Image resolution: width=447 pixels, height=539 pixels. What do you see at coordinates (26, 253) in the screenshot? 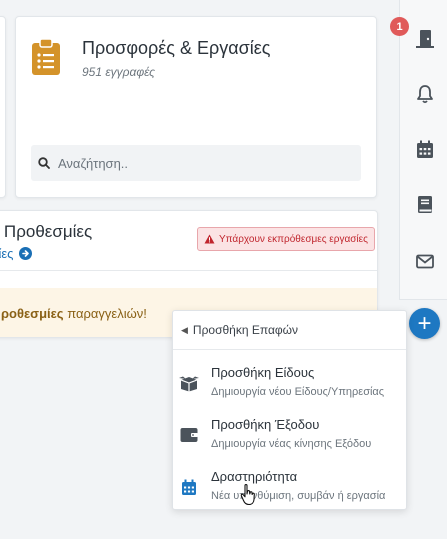
I see `arrow-right-circle-icon` at bounding box center [26, 253].